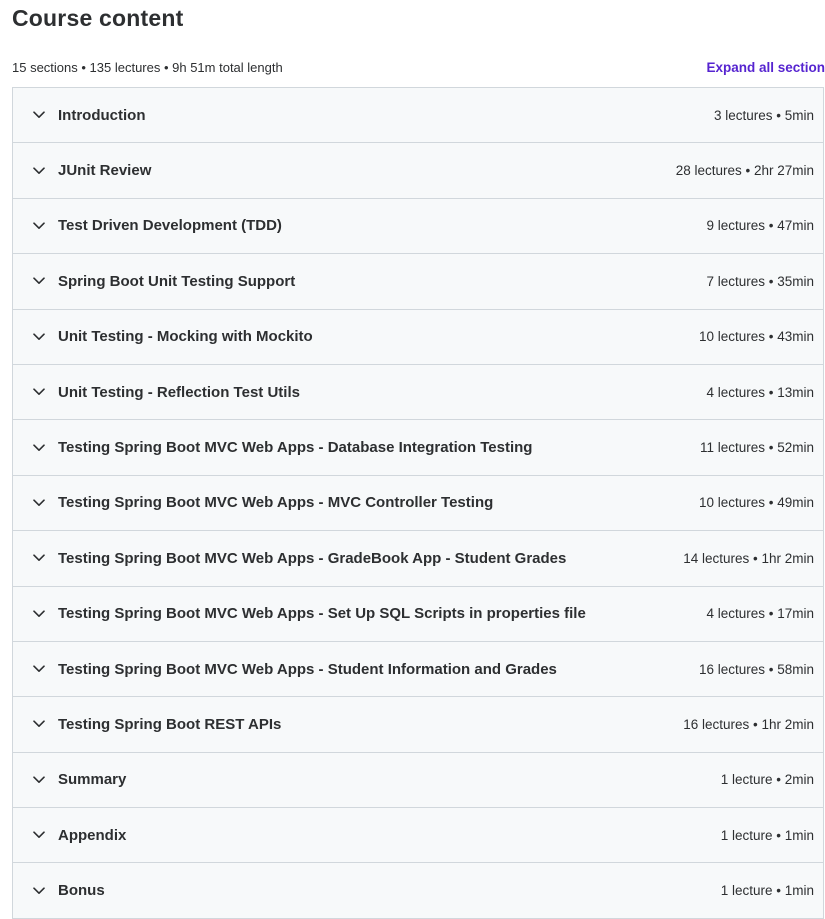 The image size is (825, 919). What do you see at coordinates (760, 392) in the screenshot?
I see `section-meta: 4 lectures • 13min` at bounding box center [760, 392].